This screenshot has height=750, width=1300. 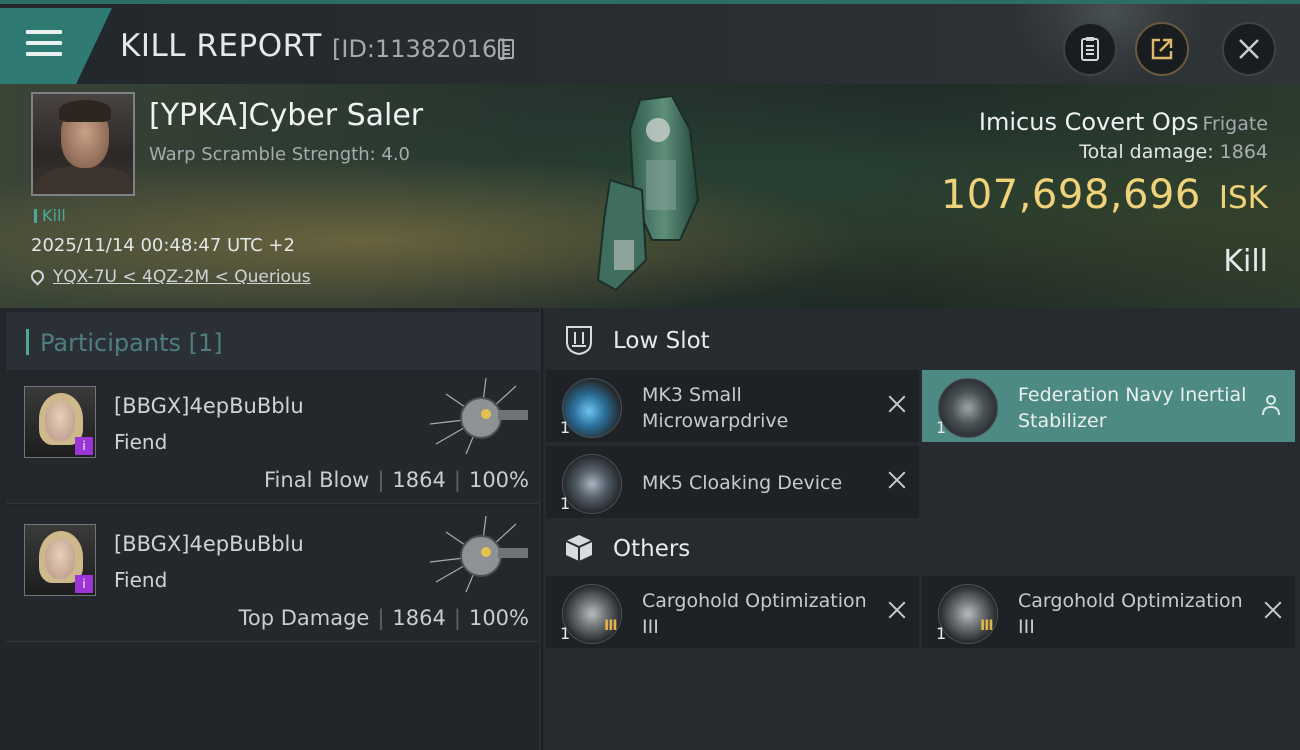 I want to click on clipboard-icon, so click(x=1090, y=49).